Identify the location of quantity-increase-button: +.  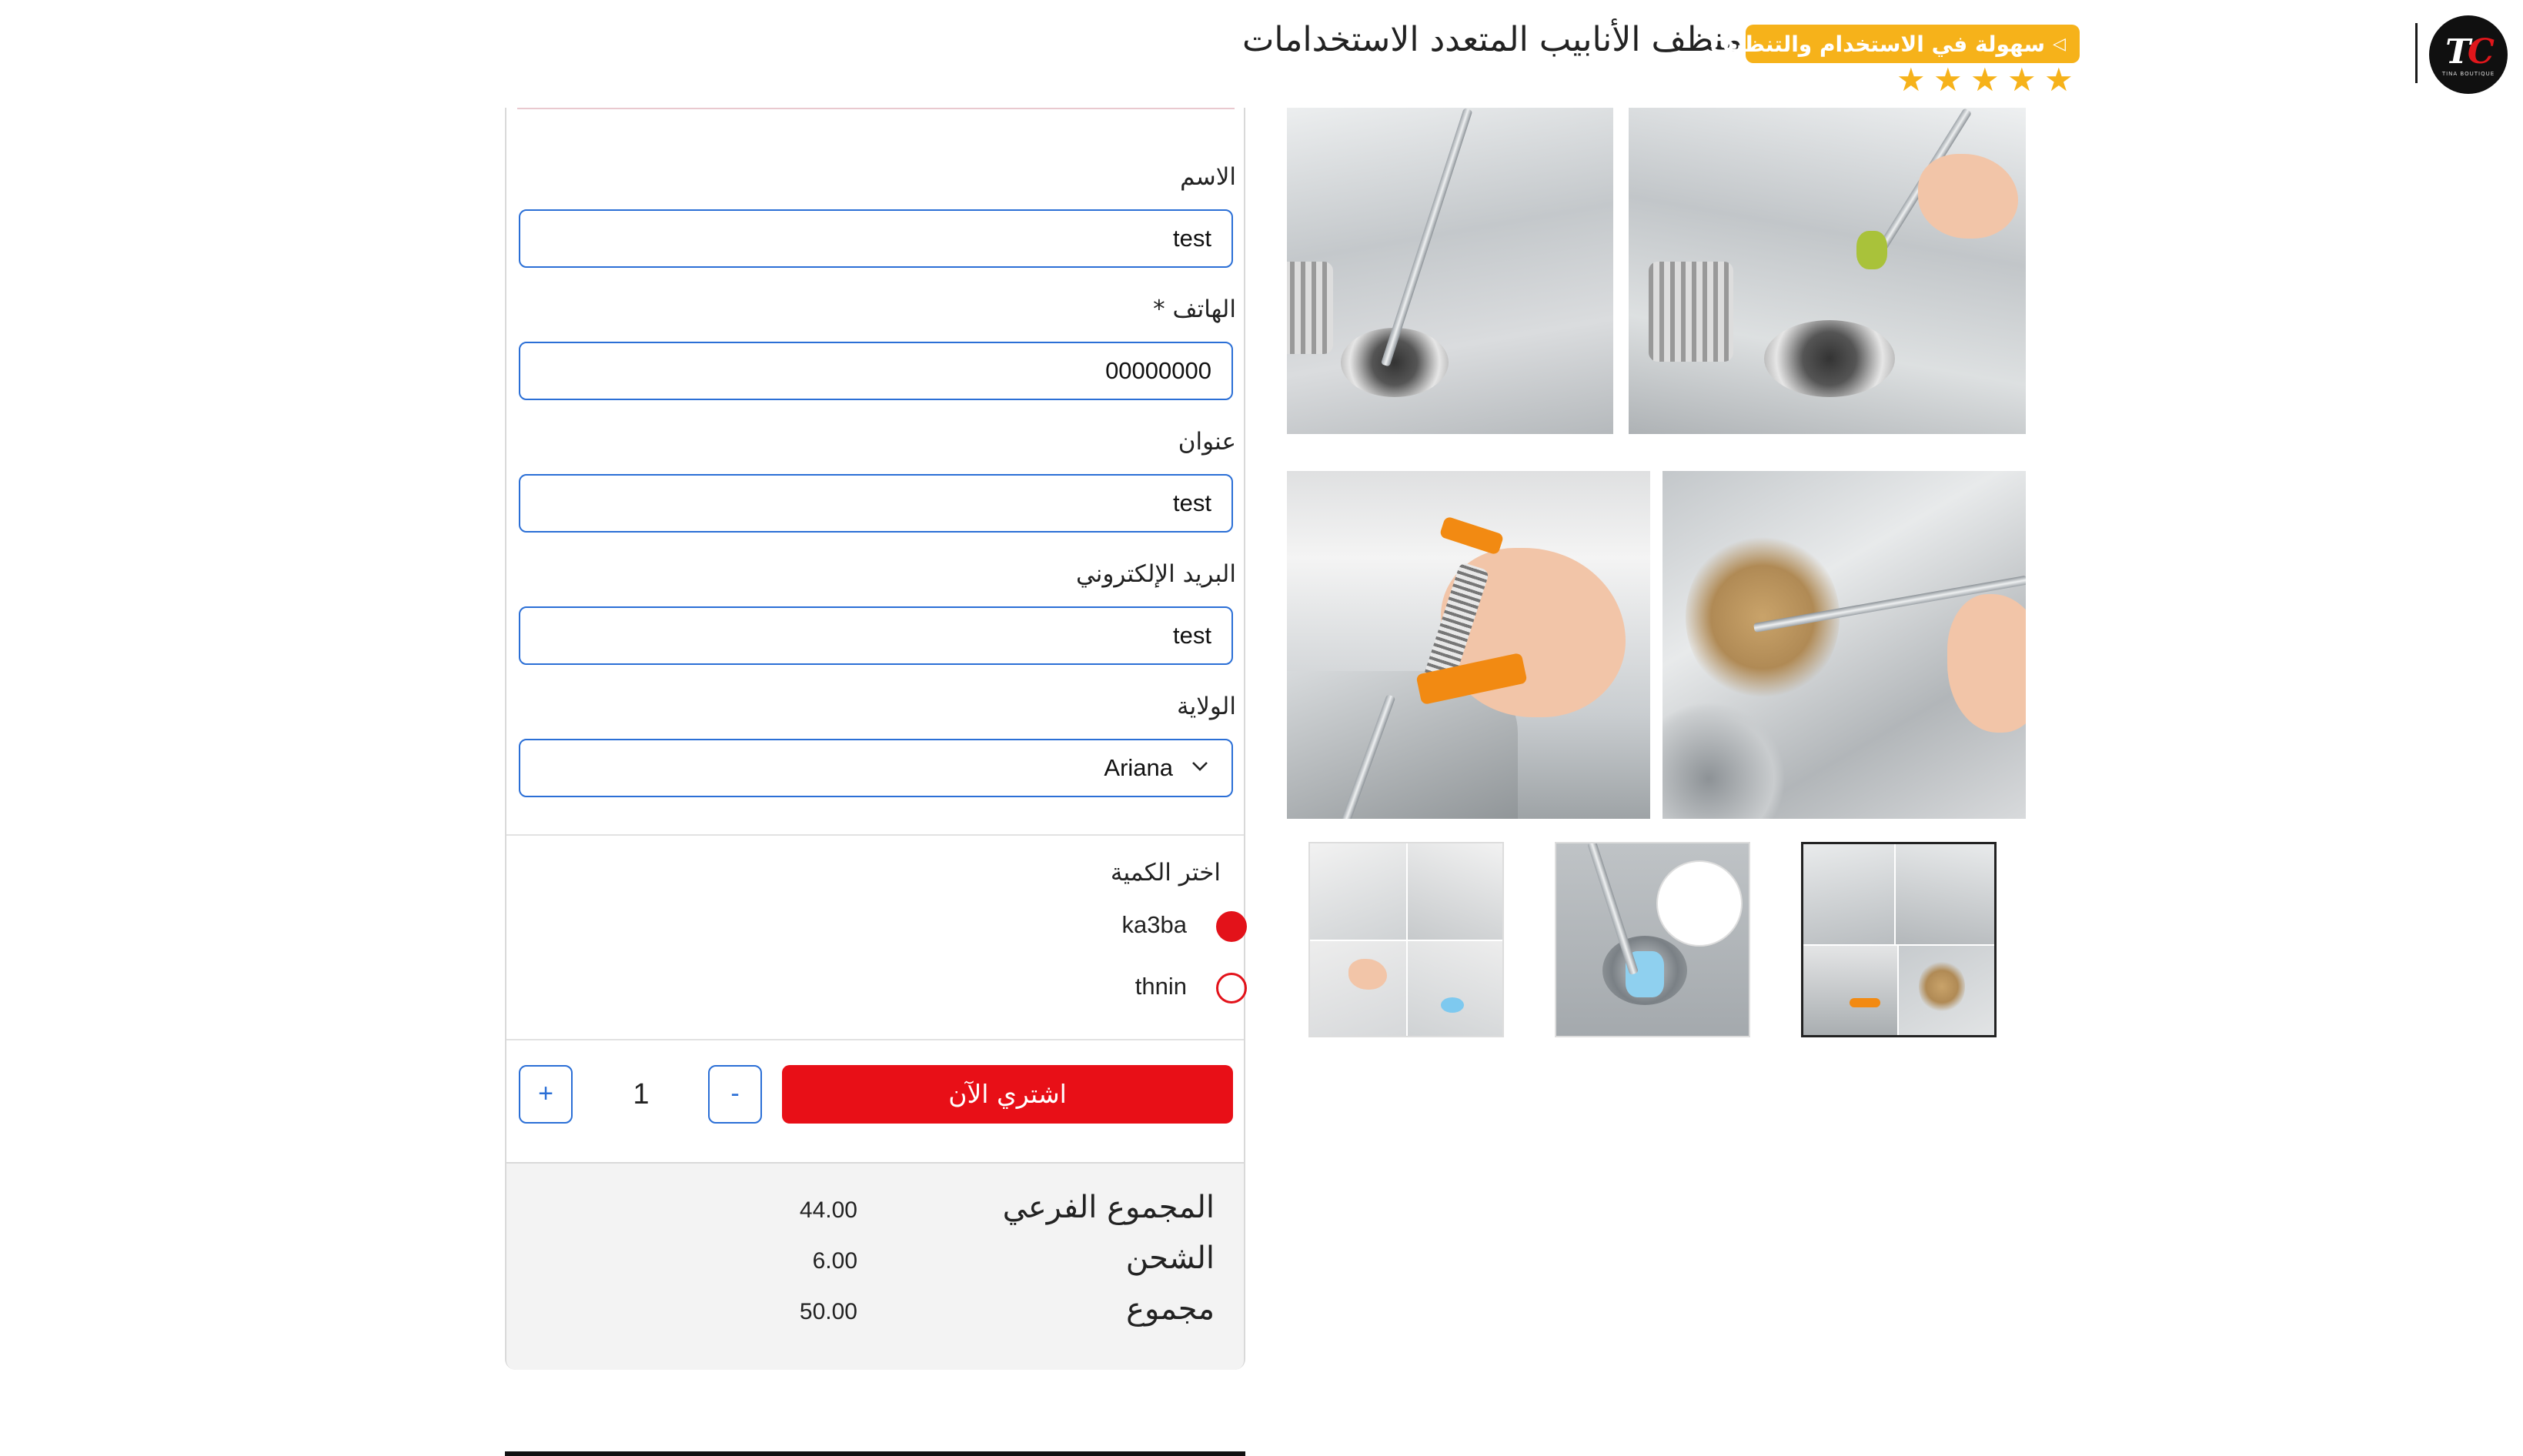
(546, 1094).